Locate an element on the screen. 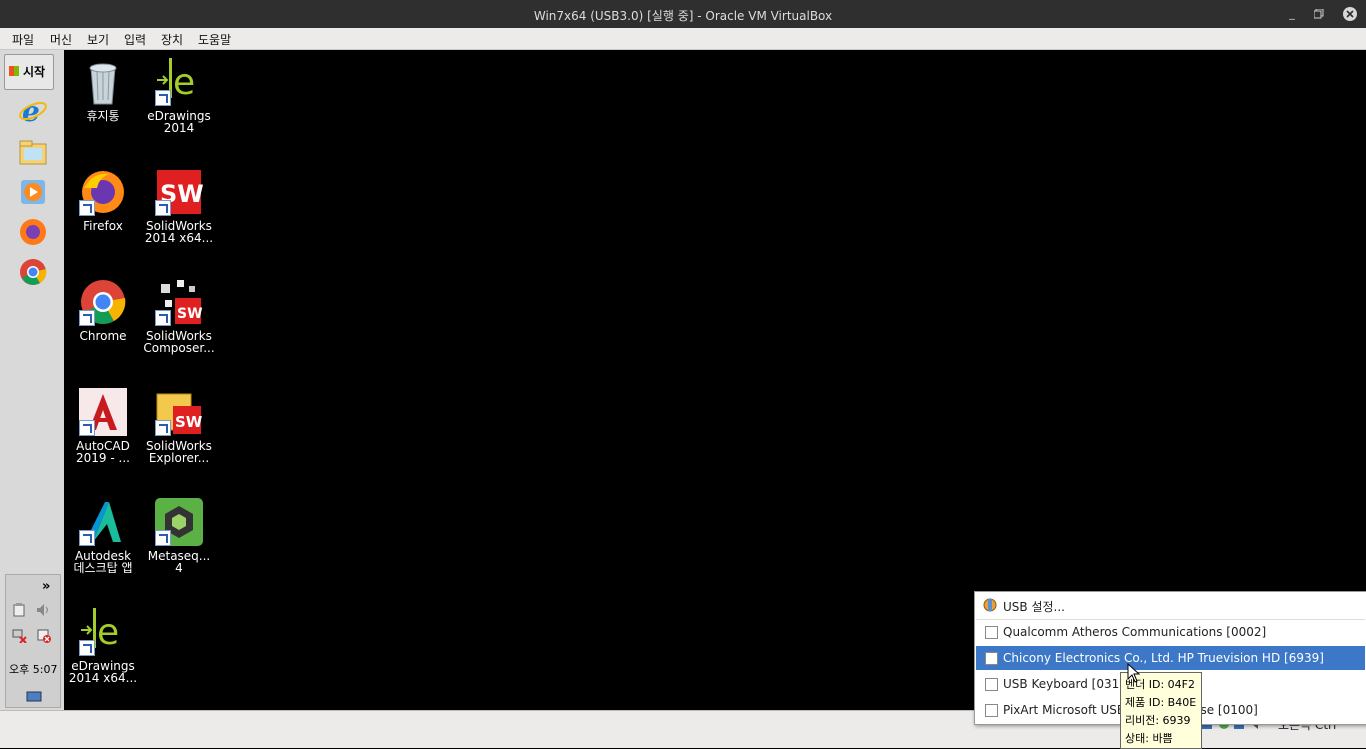 This screenshot has width=1366, height=749. autocad-icon is located at coordinates (103, 412).